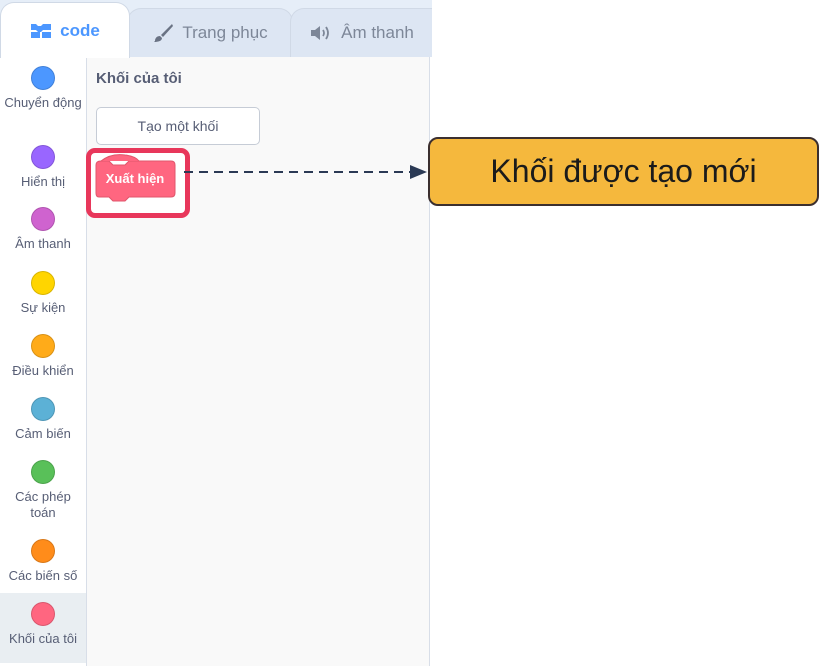  Describe the element at coordinates (43, 346) in the screenshot. I see `category-control-dot` at that location.